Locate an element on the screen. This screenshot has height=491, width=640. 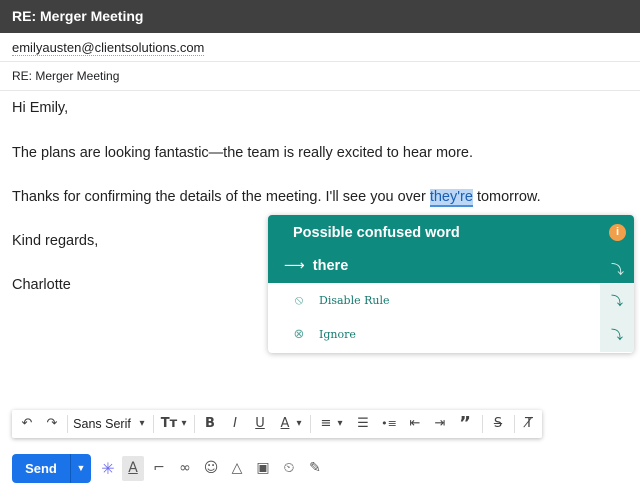
subject-field: RE: Merger Meeting is located at coordinates (320, 76).